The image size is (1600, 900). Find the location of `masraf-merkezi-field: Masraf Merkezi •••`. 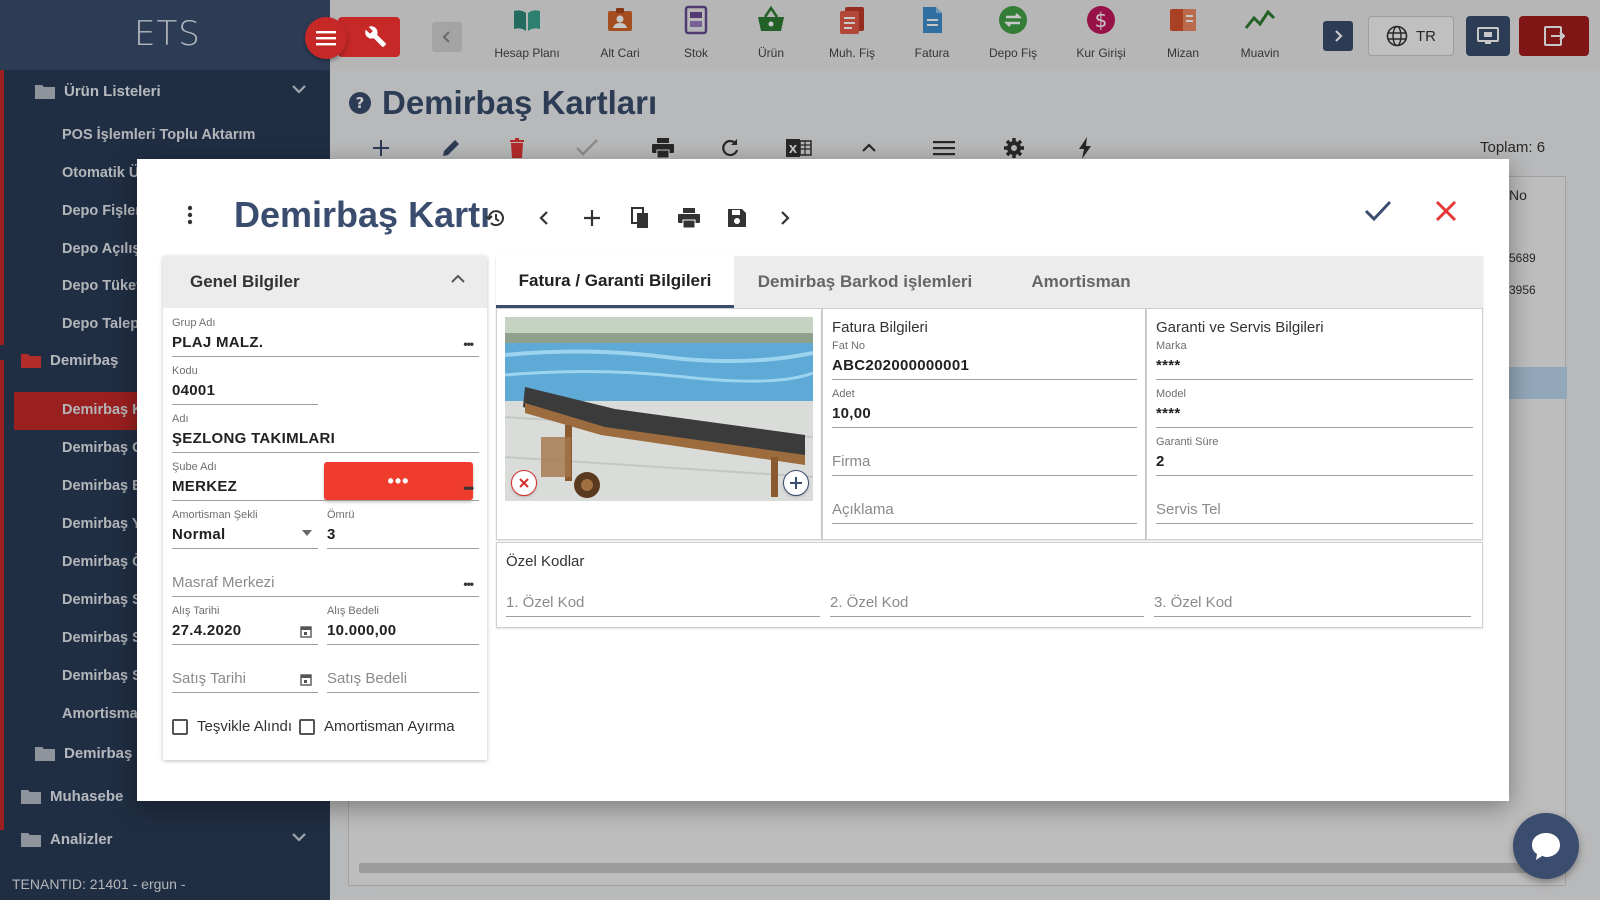

masraf-merkezi-field: Masraf Merkezi ••• is located at coordinates (325, 577).